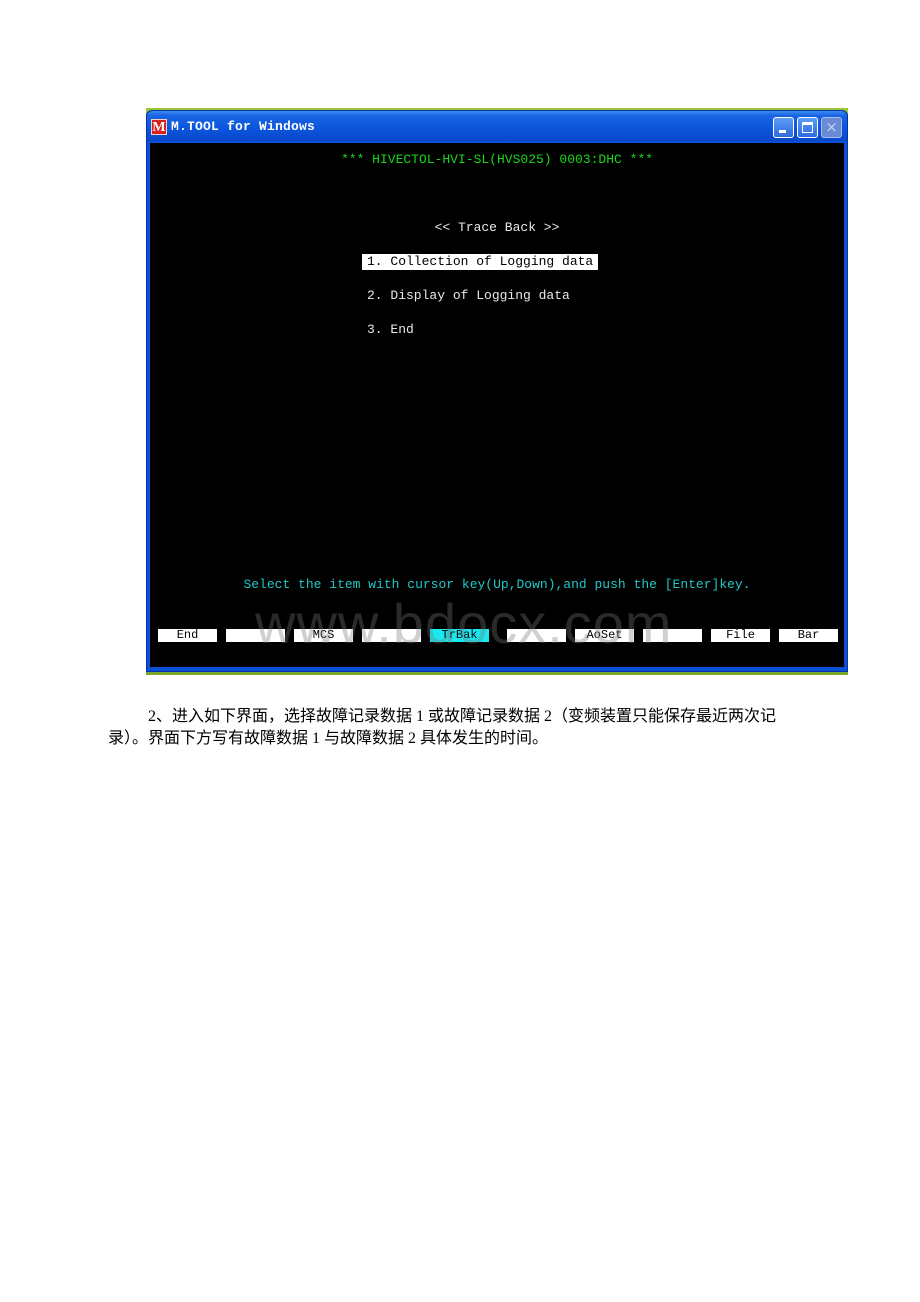  What do you see at coordinates (740, 635) in the screenshot?
I see `fkey-file: File` at bounding box center [740, 635].